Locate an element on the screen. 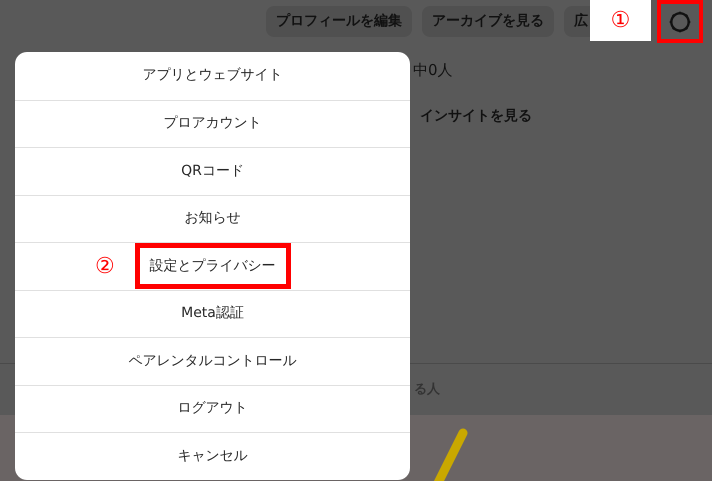 The height and width of the screenshot is (481, 712). menu-item: お知らせ is located at coordinates (212, 219).